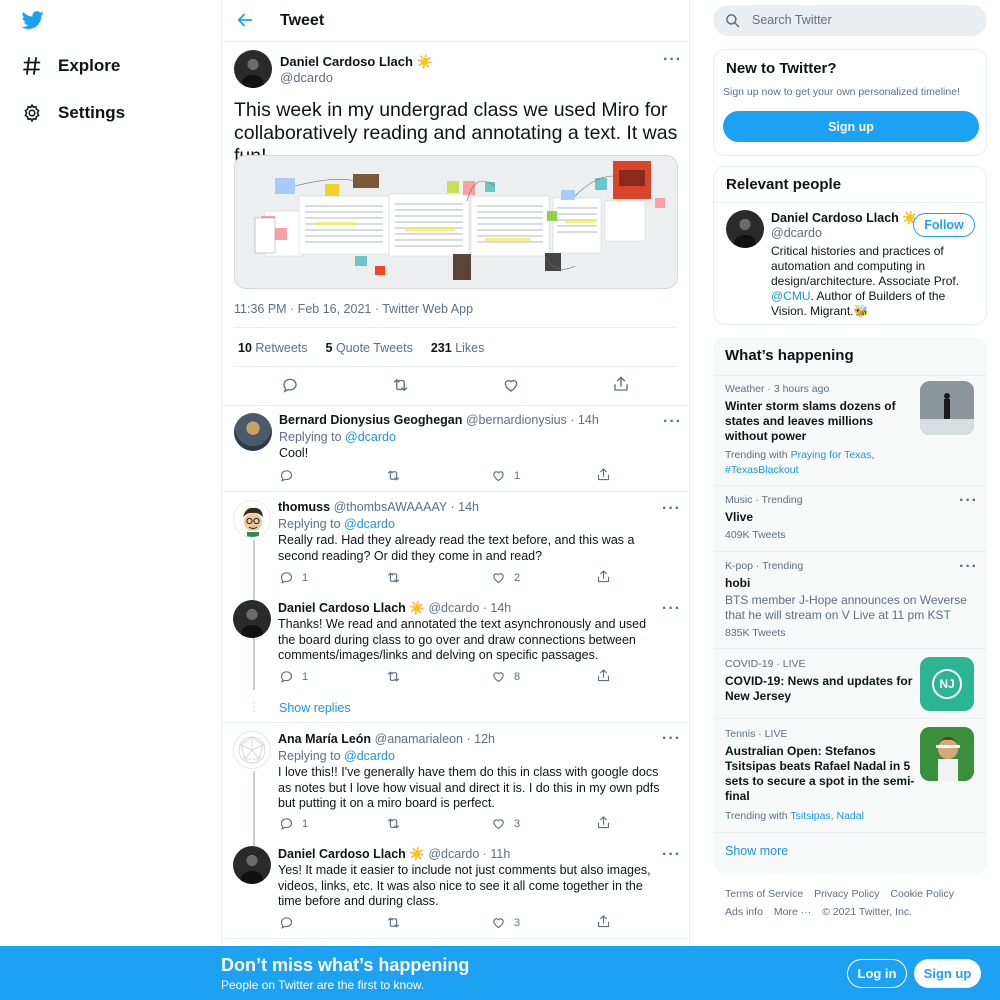 The width and height of the screenshot is (1000, 1000). What do you see at coordinates (833, 455) in the screenshot?
I see `trend-link: Praying for Texas,` at bounding box center [833, 455].